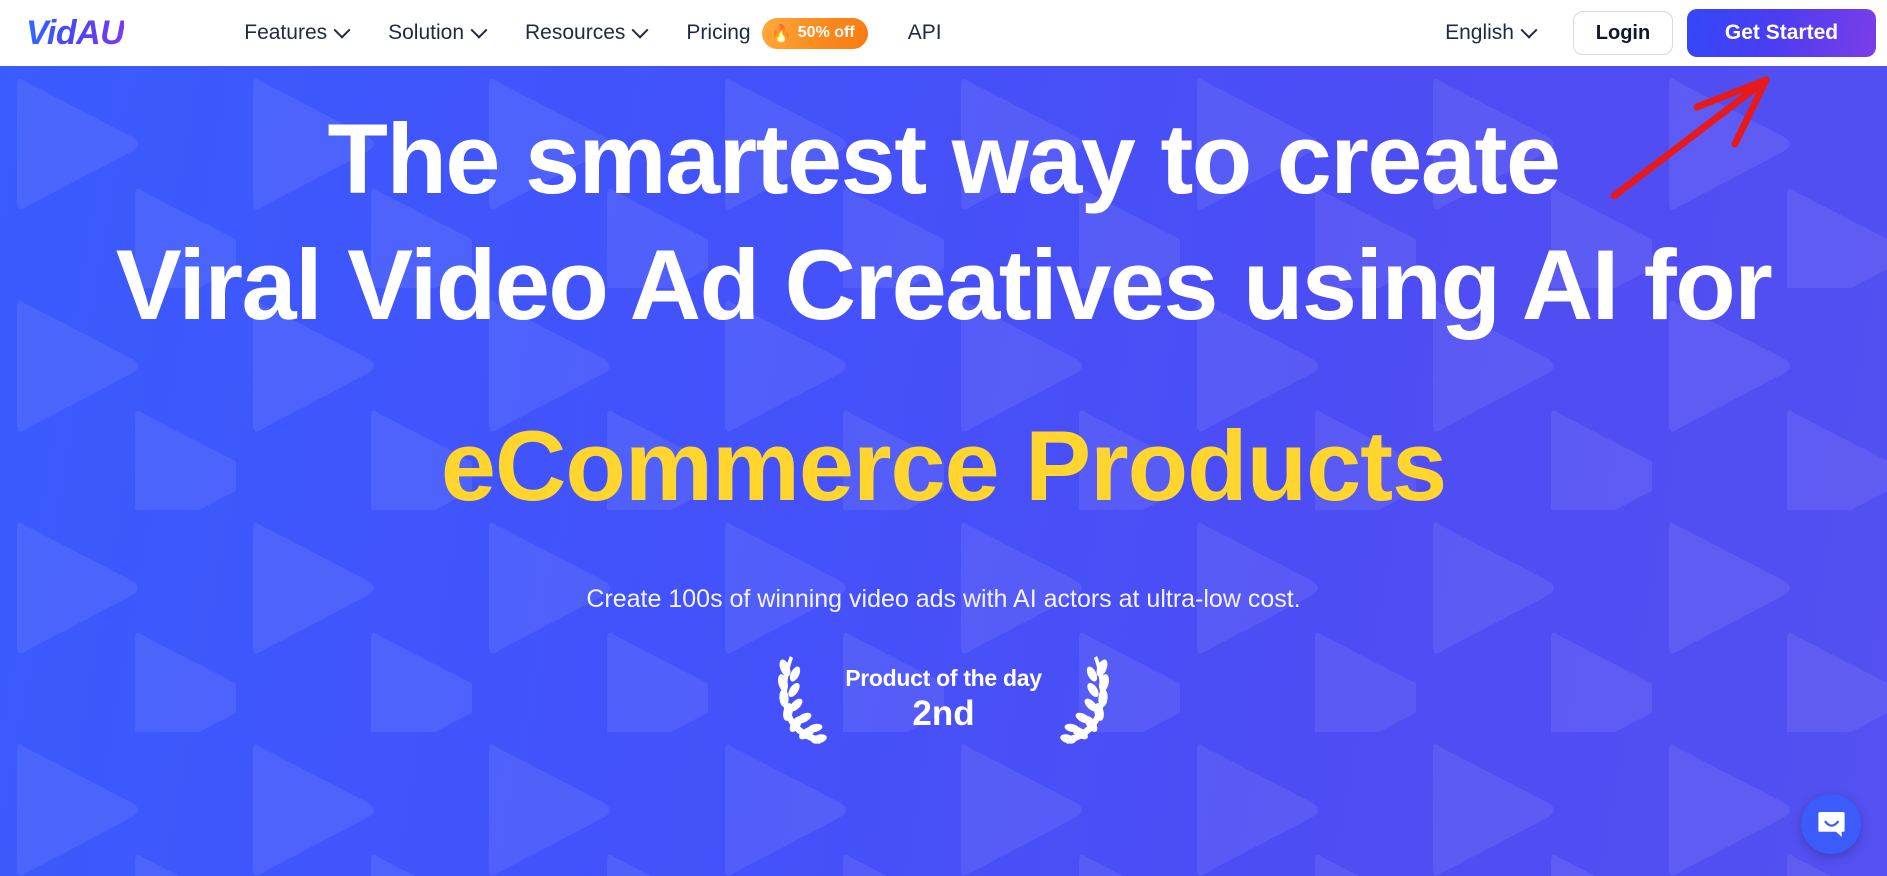 This screenshot has height=876, width=1887. What do you see at coordinates (718, 32) in the screenshot?
I see `nav-item-label: Pricing` at bounding box center [718, 32].